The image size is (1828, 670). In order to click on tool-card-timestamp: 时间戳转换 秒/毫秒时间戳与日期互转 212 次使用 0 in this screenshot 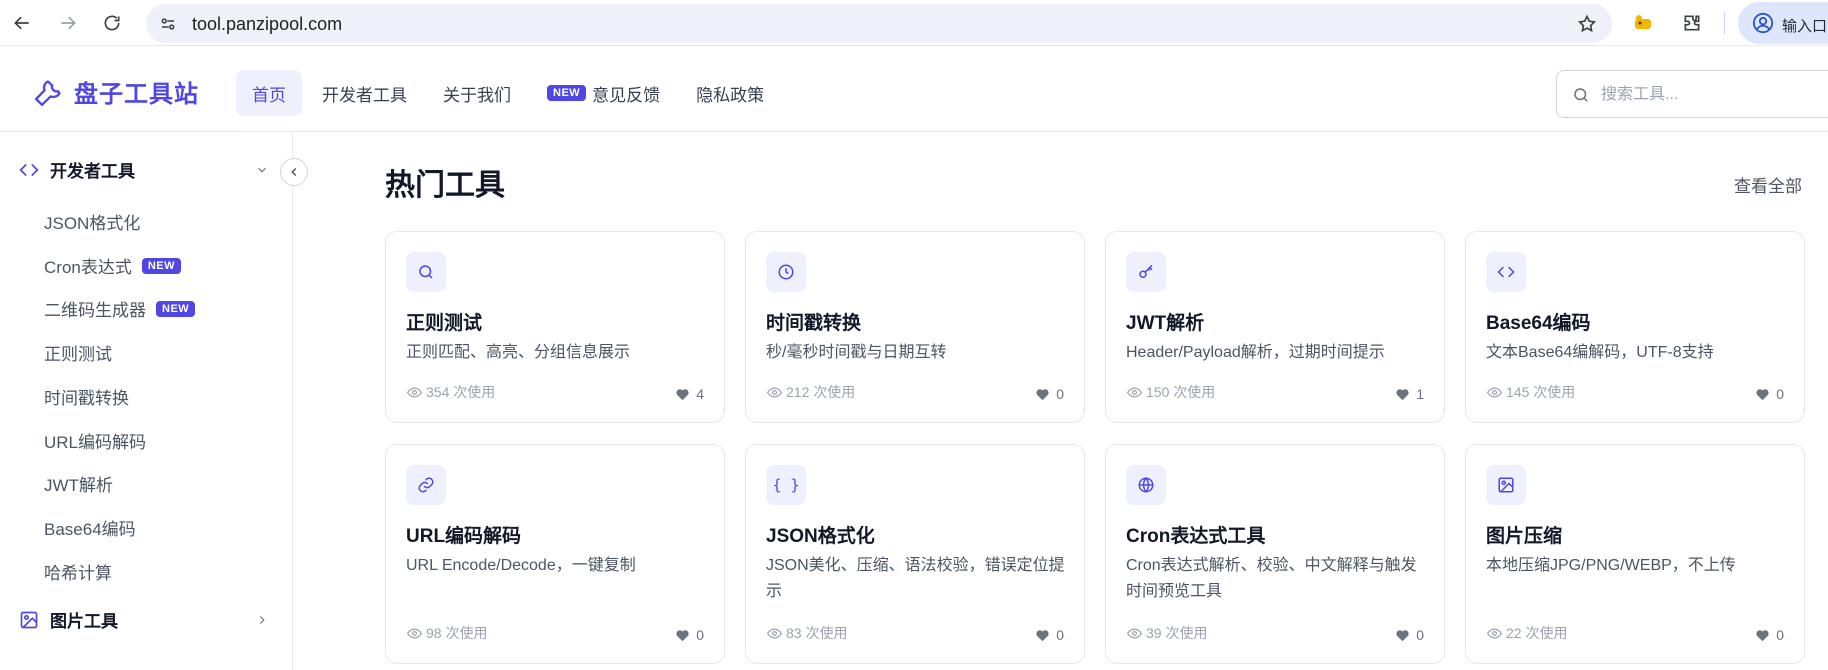, I will do `click(915, 327)`.